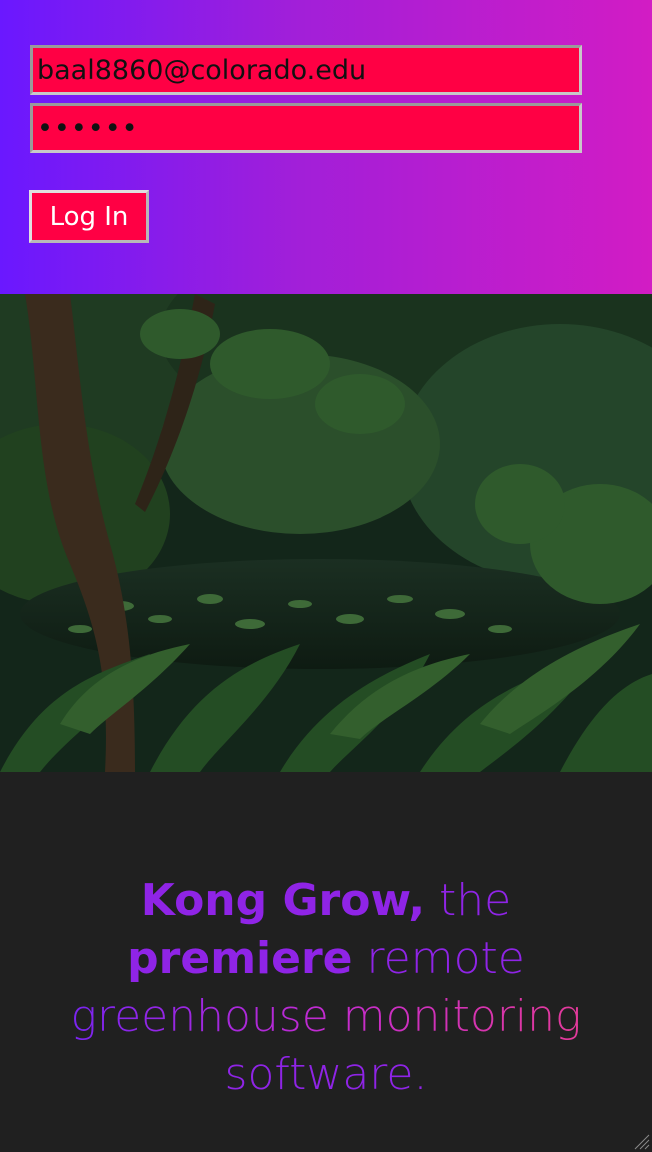 The image size is (652, 1152). Describe the element at coordinates (240, 958) in the screenshot. I see `tagline-emphasis: premiere` at that location.